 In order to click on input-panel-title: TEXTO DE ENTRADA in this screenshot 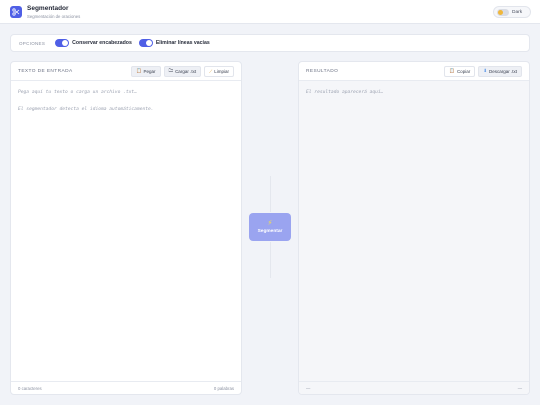, I will do `click(45, 71)`.